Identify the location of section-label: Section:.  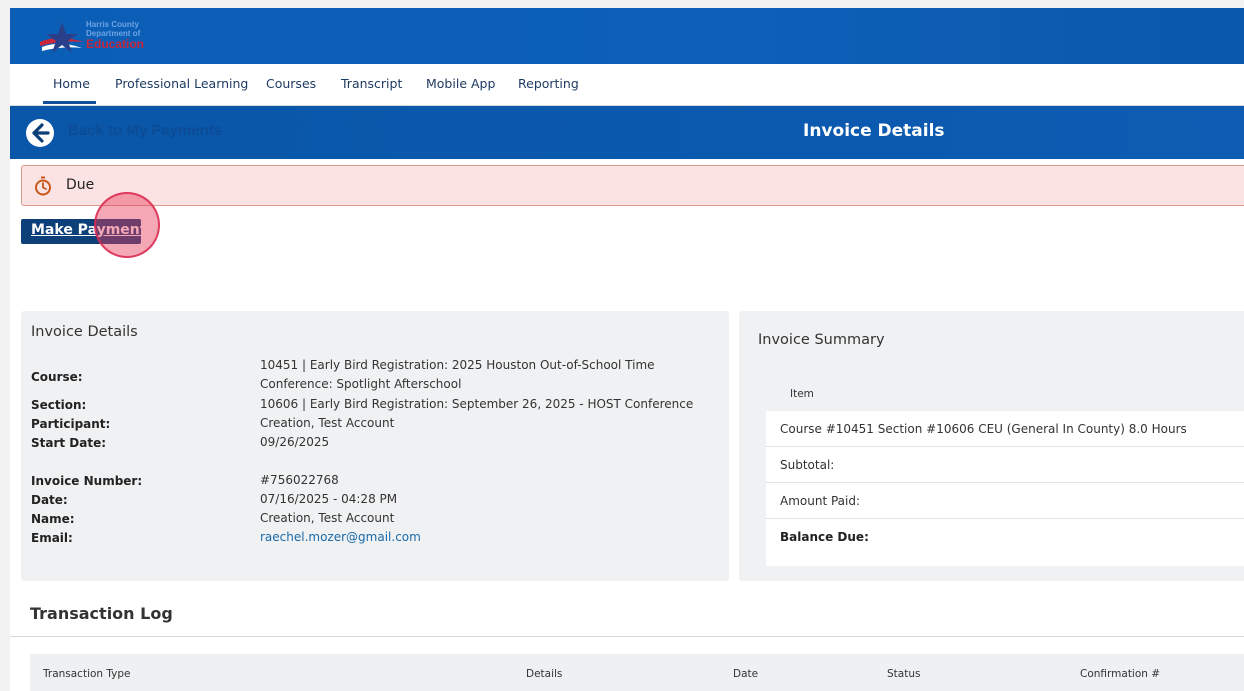
(59, 405).